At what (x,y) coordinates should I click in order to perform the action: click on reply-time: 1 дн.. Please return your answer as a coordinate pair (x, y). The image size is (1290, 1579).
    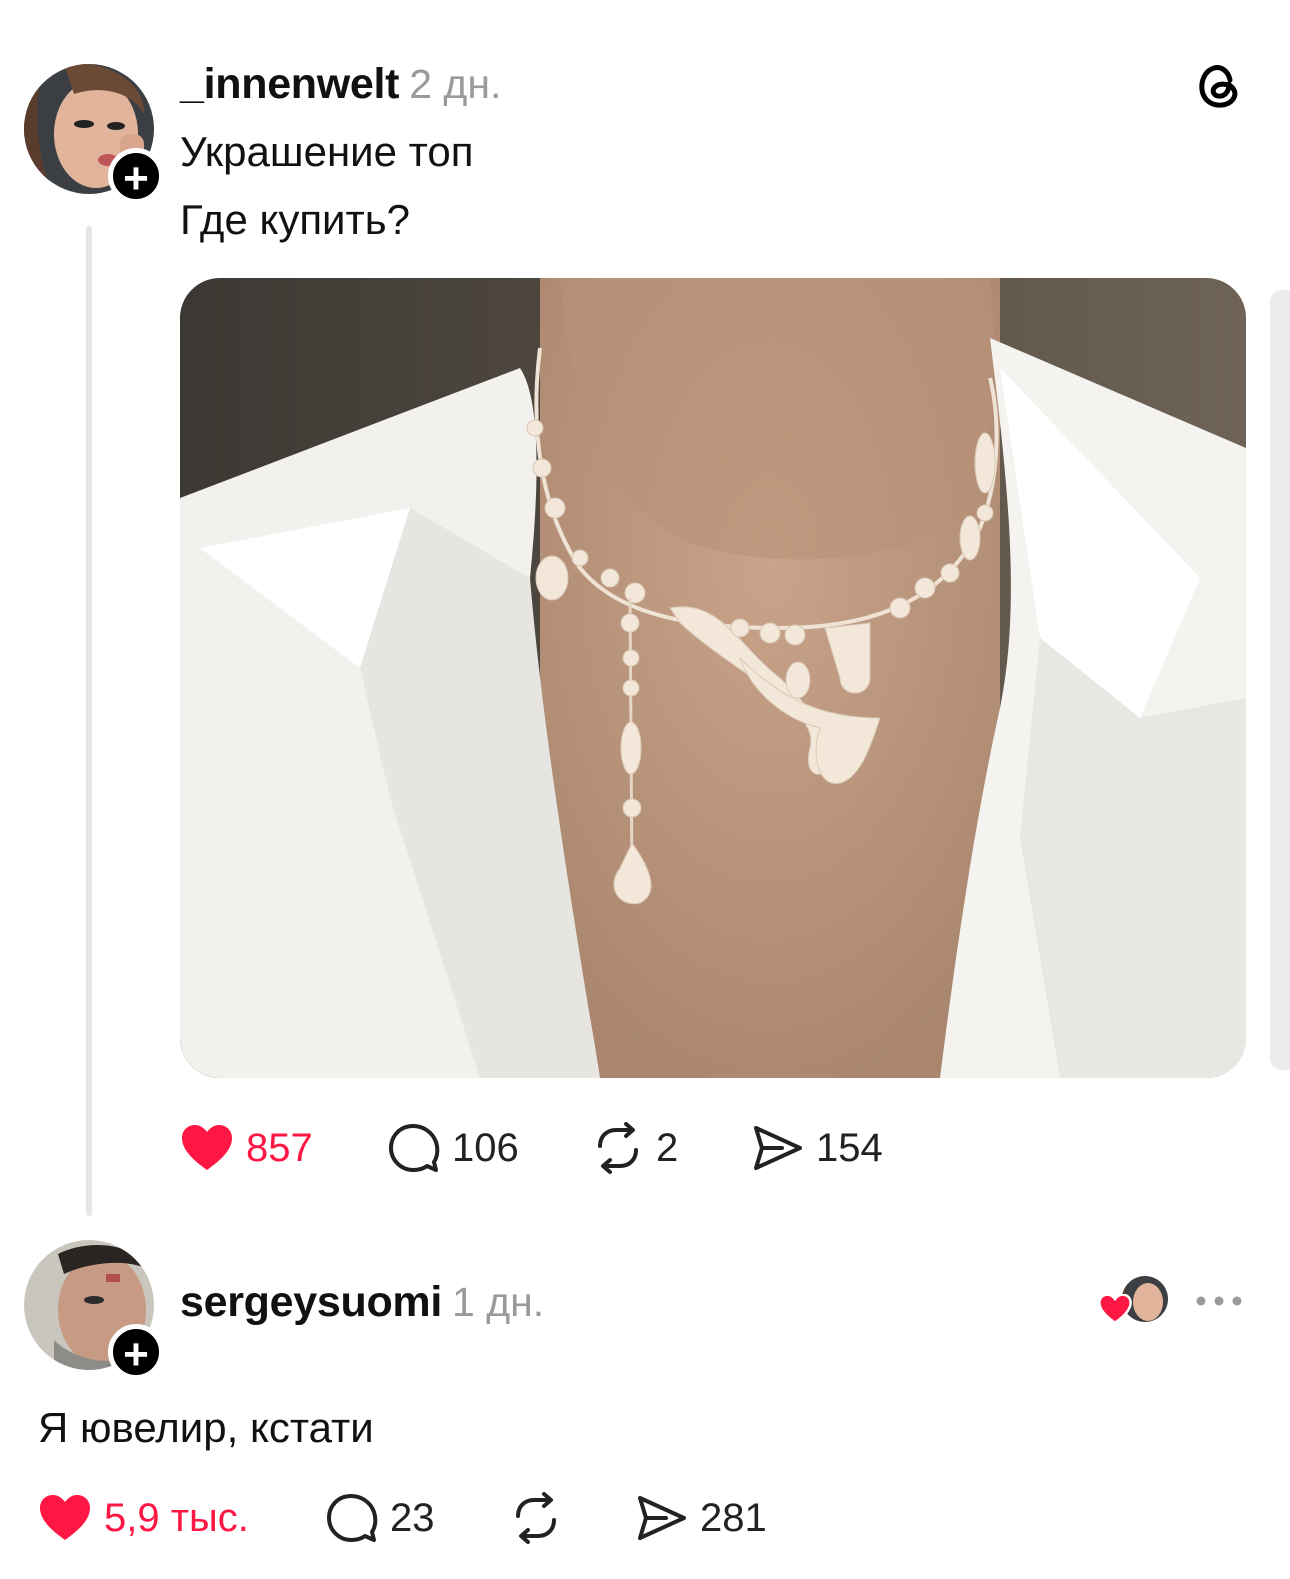
    Looking at the image, I should click on (498, 1302).